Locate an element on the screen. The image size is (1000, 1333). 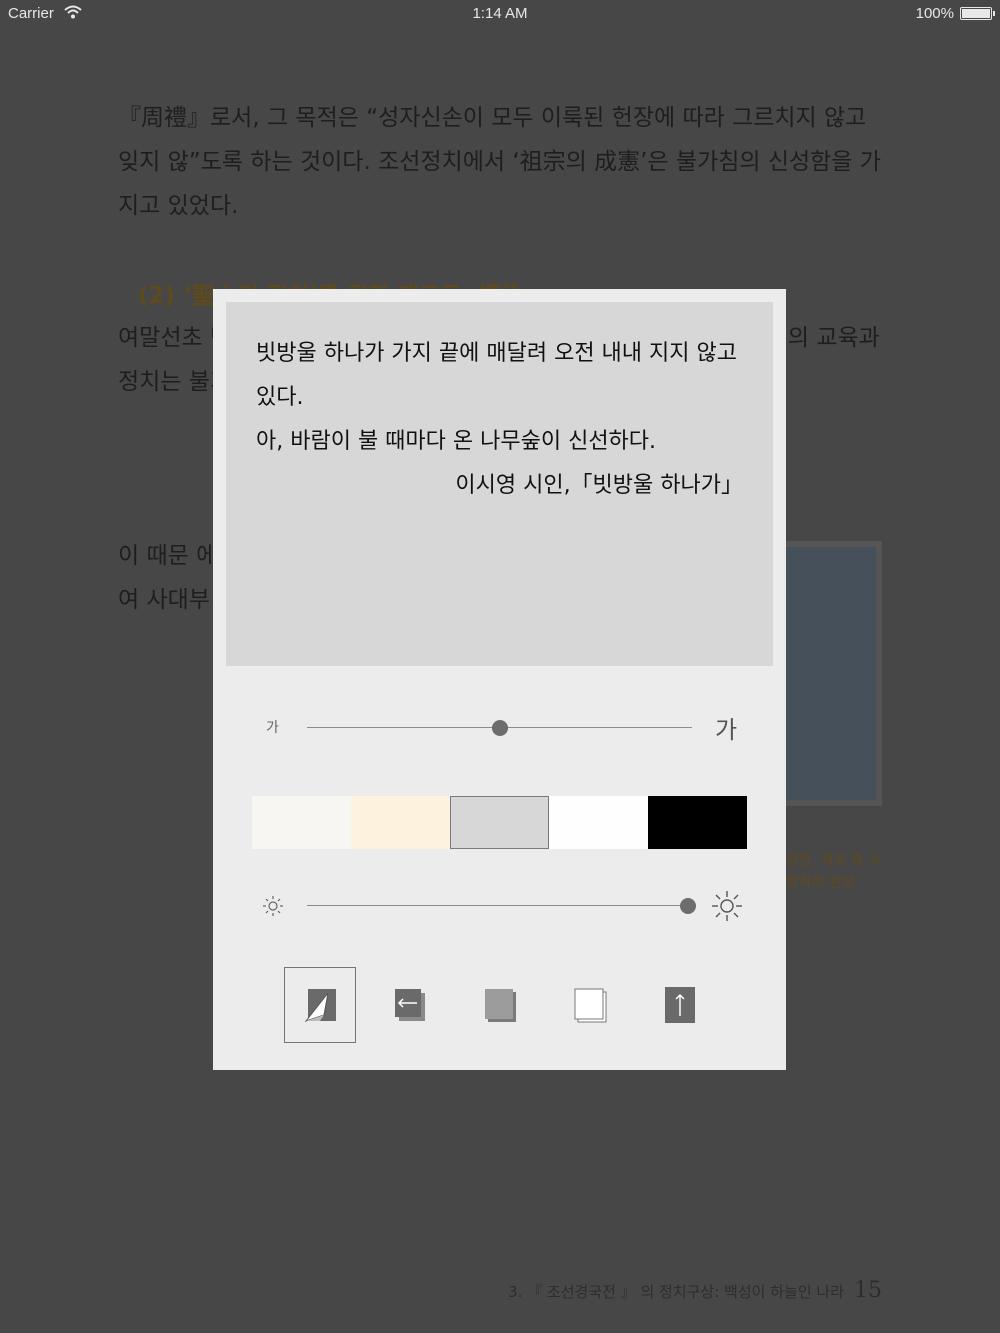
scroll-up-icon is located at coordinates (680, 1005).